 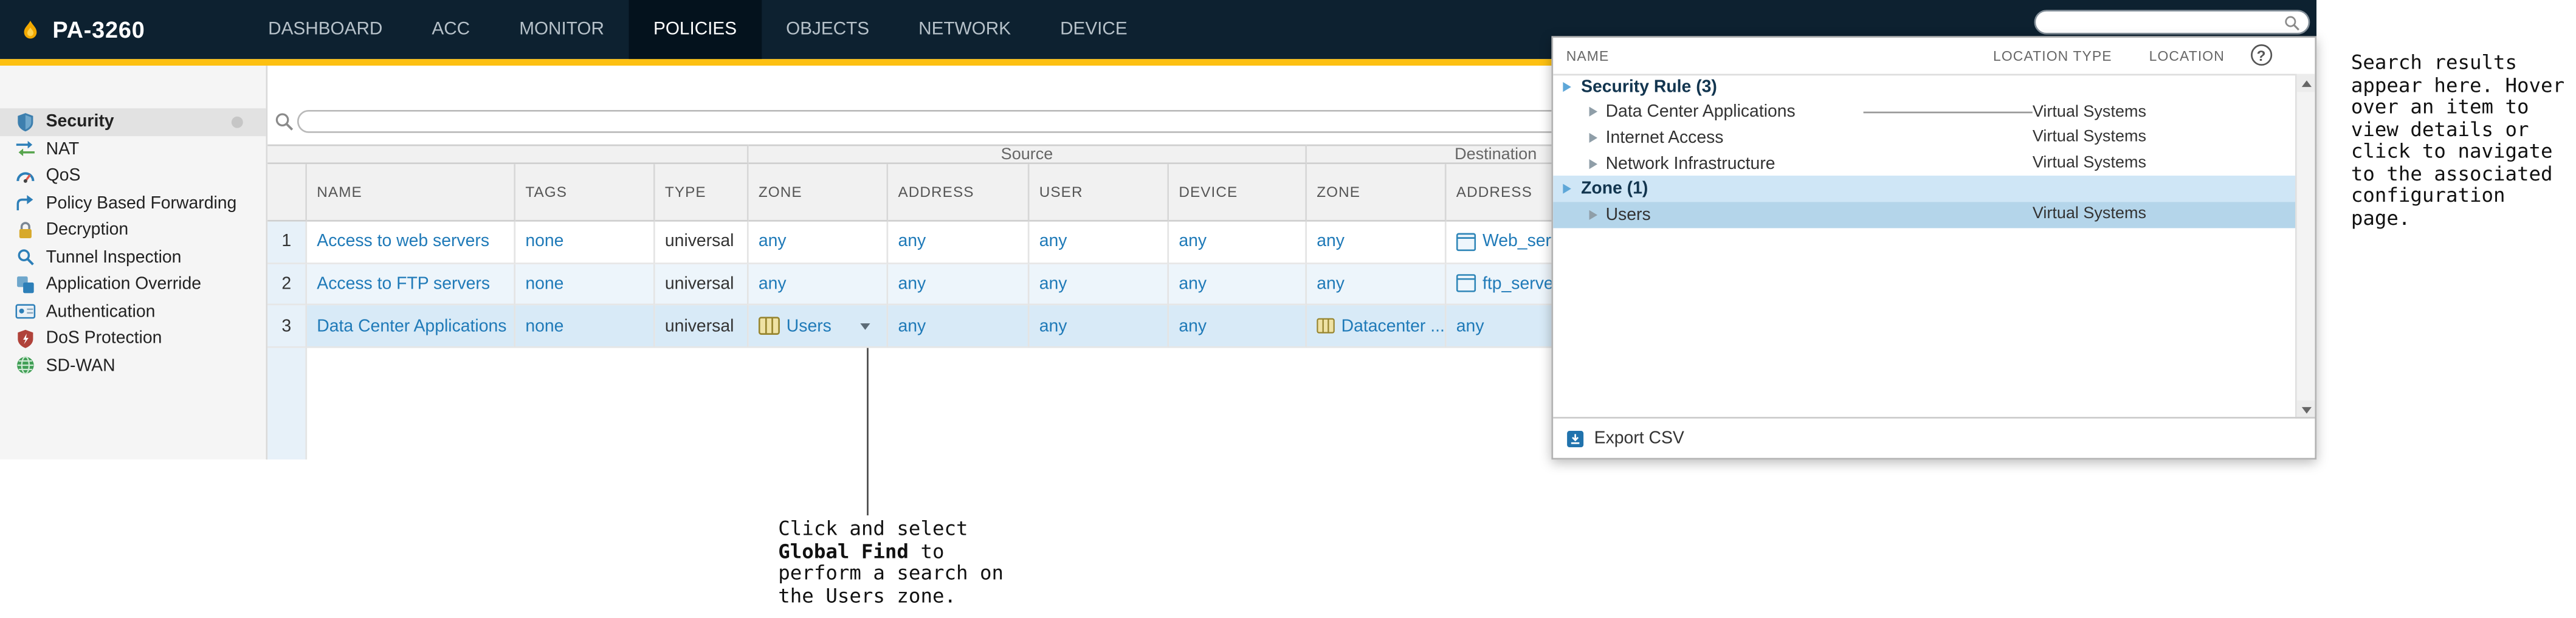 I want to click on sidebar-item-label: SD-WAN, so click(x=80, y=365).